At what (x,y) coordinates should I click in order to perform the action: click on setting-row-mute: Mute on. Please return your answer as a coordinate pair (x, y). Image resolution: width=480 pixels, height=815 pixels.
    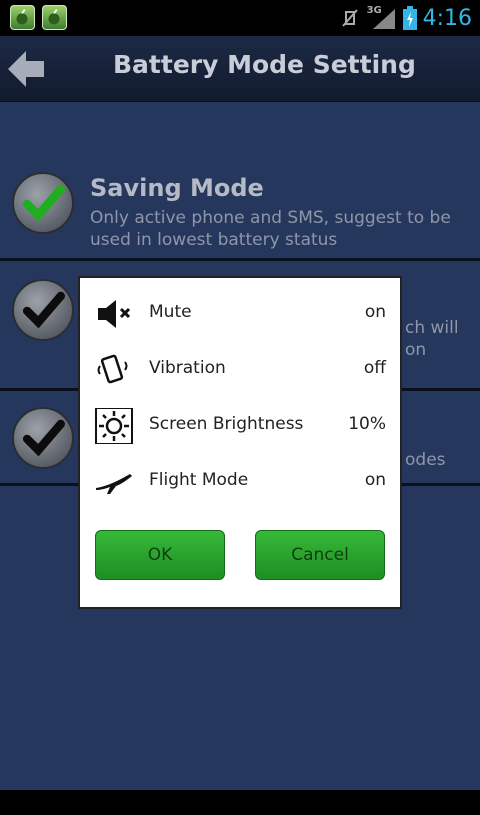
    Looking at the image, I should click on (240, 314).